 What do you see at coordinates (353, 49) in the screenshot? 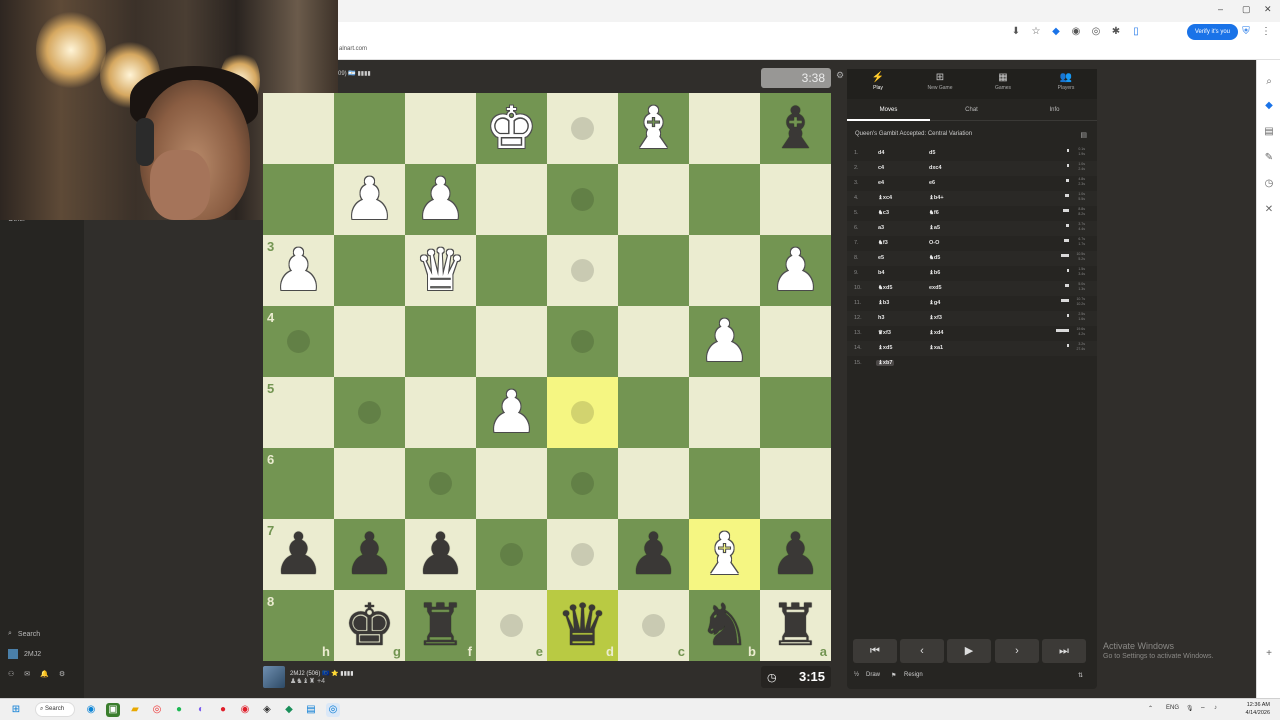
I see `url-text: alnart.com` at bounding box center [353, 49].